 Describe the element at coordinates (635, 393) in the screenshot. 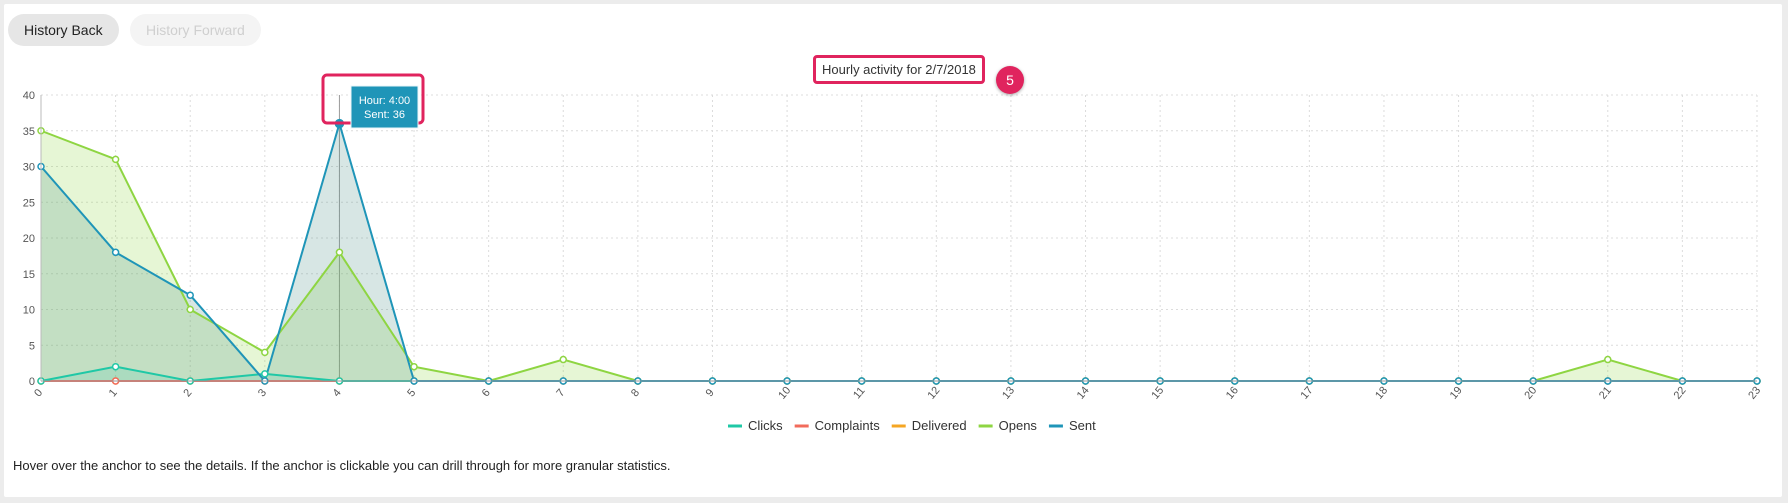

I see `x-tick-label: 8` at that location.